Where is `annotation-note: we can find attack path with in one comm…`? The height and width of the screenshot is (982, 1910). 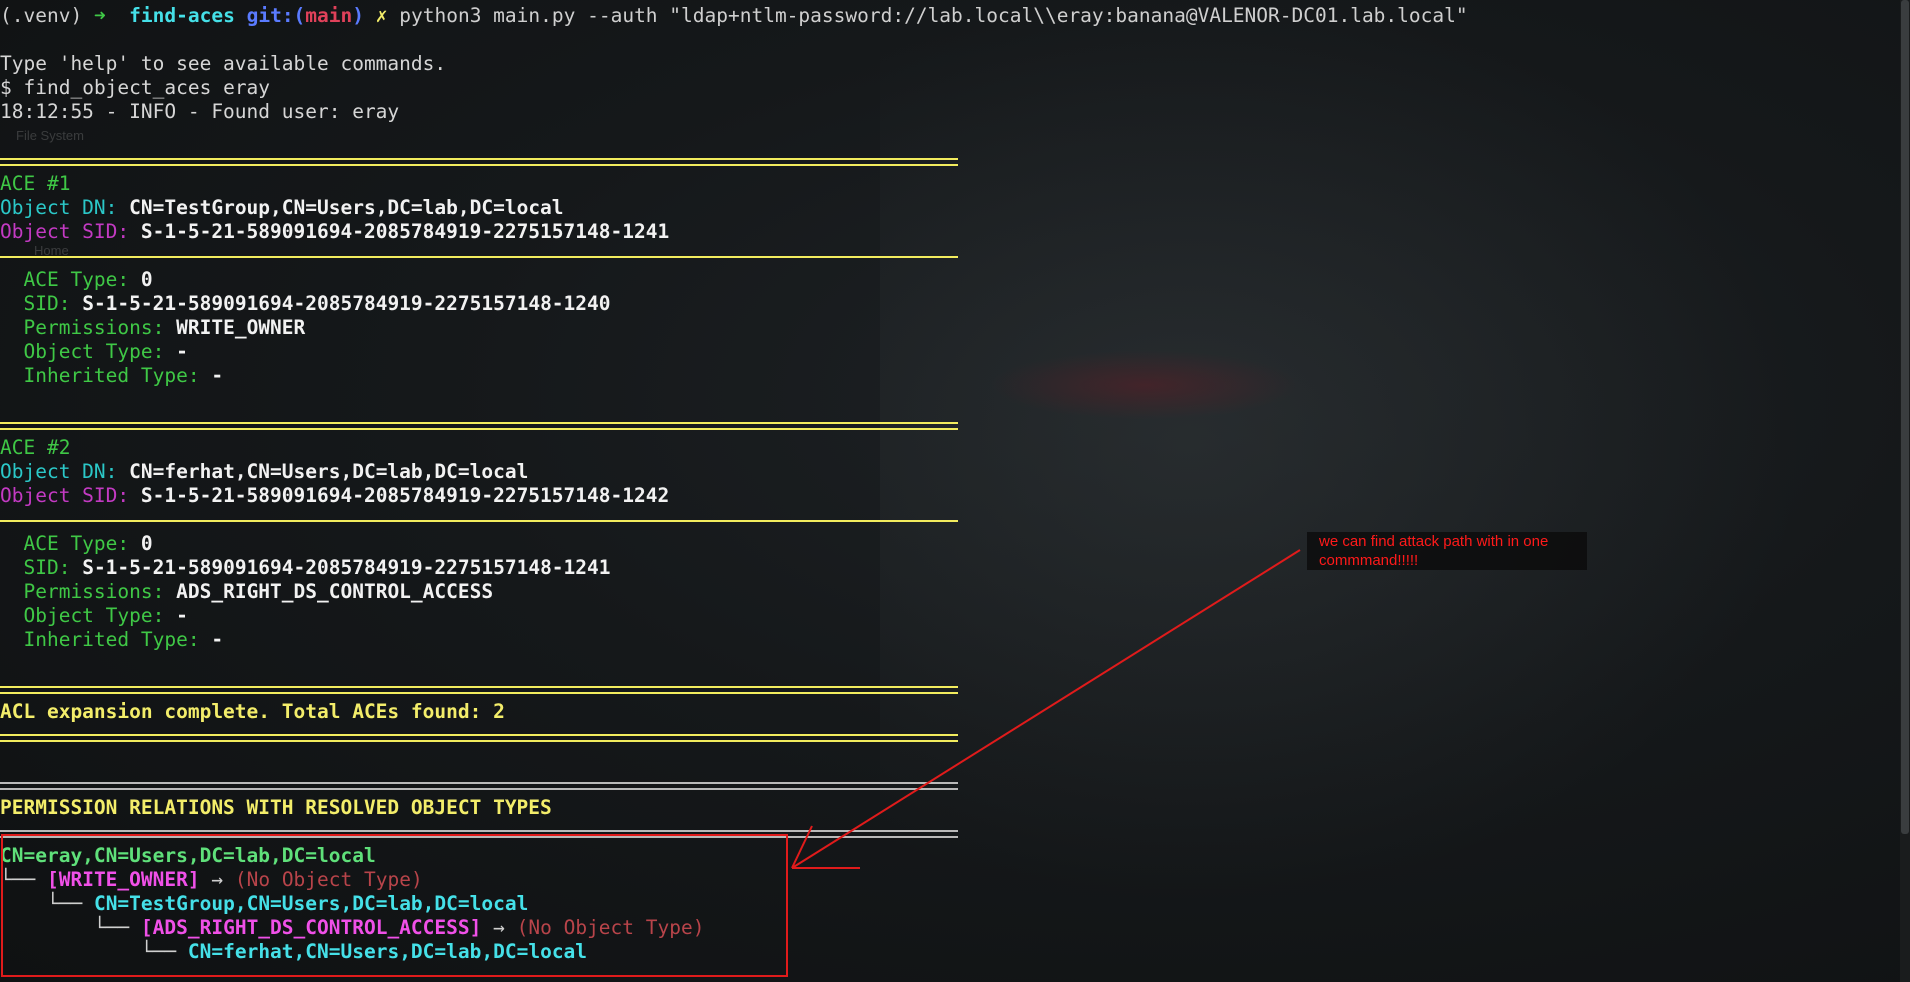
annotation-note: we can find attack path with in one comm… is located at coordinates (1447, 551).